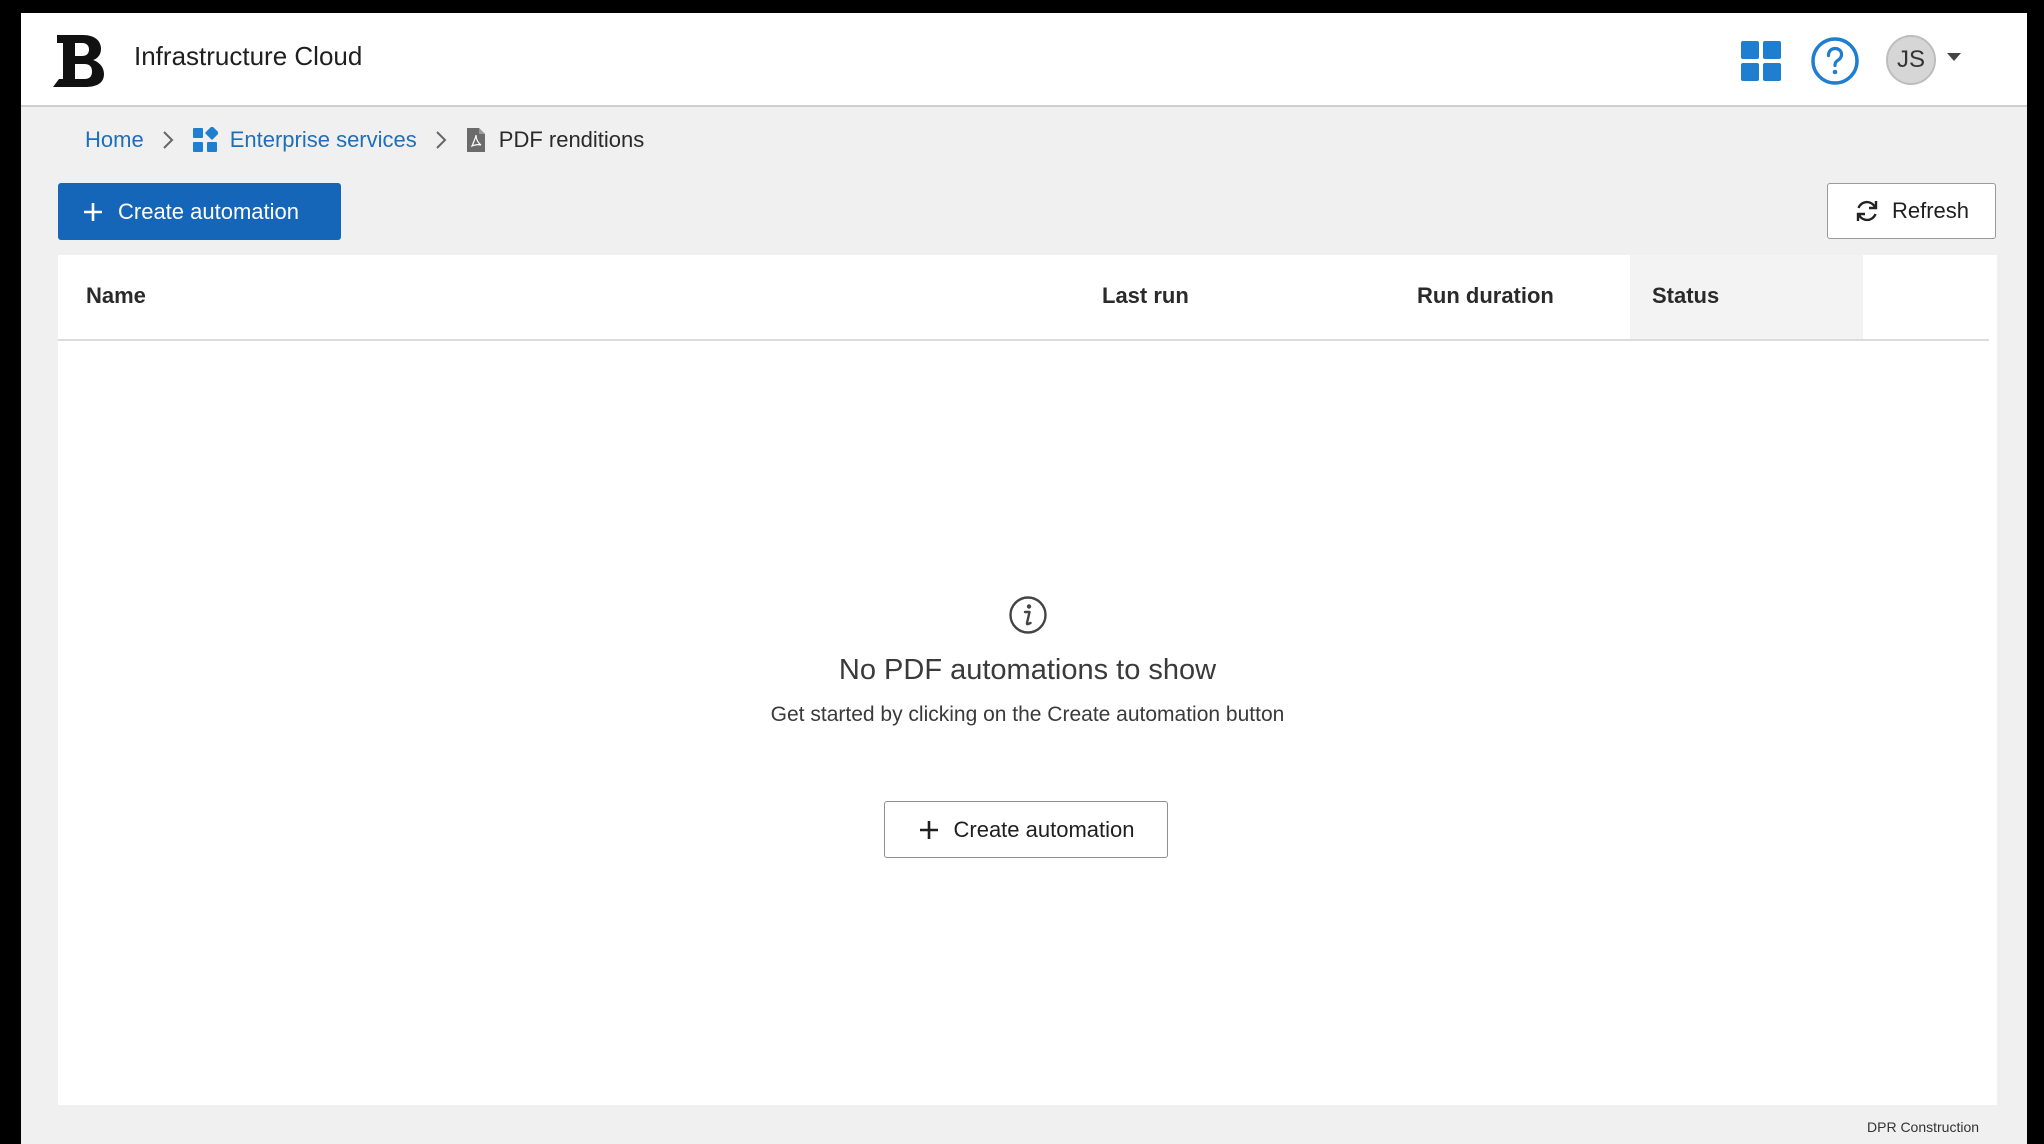 The width and height of the screenshot is (2044, 1144). What do you see at coordinates (1911, 60) in the screenshot?
I see `user-avatar: JS` at bounding box center [1911, 60].